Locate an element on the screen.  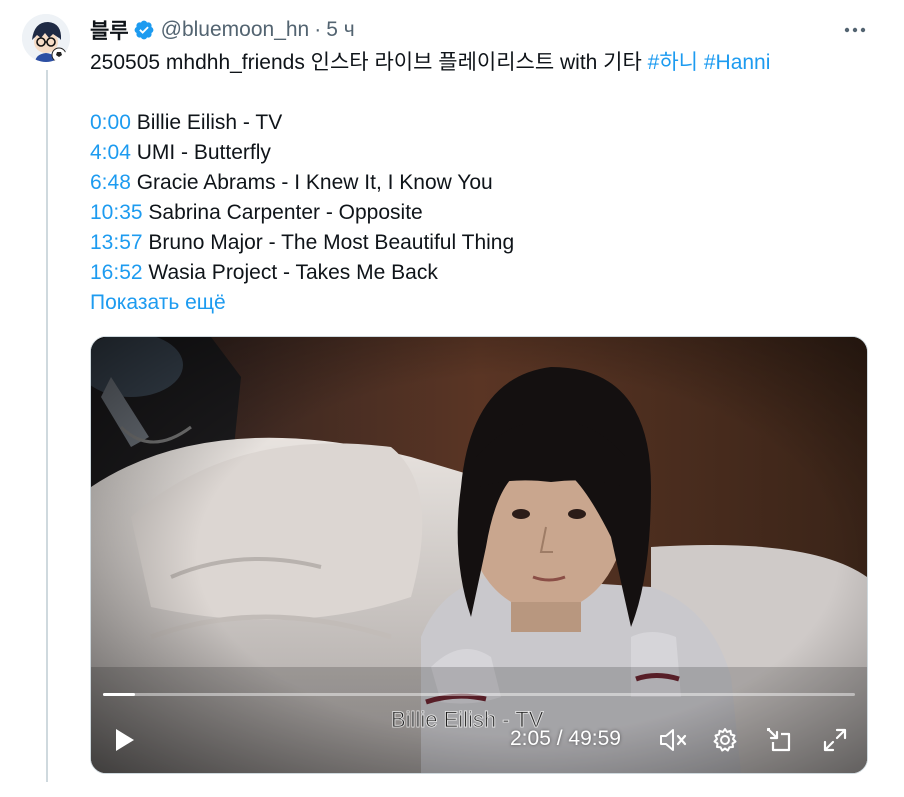
track-line: 16:52 Wasia Project - Takes Me Back is located at coordinates (264, 273).